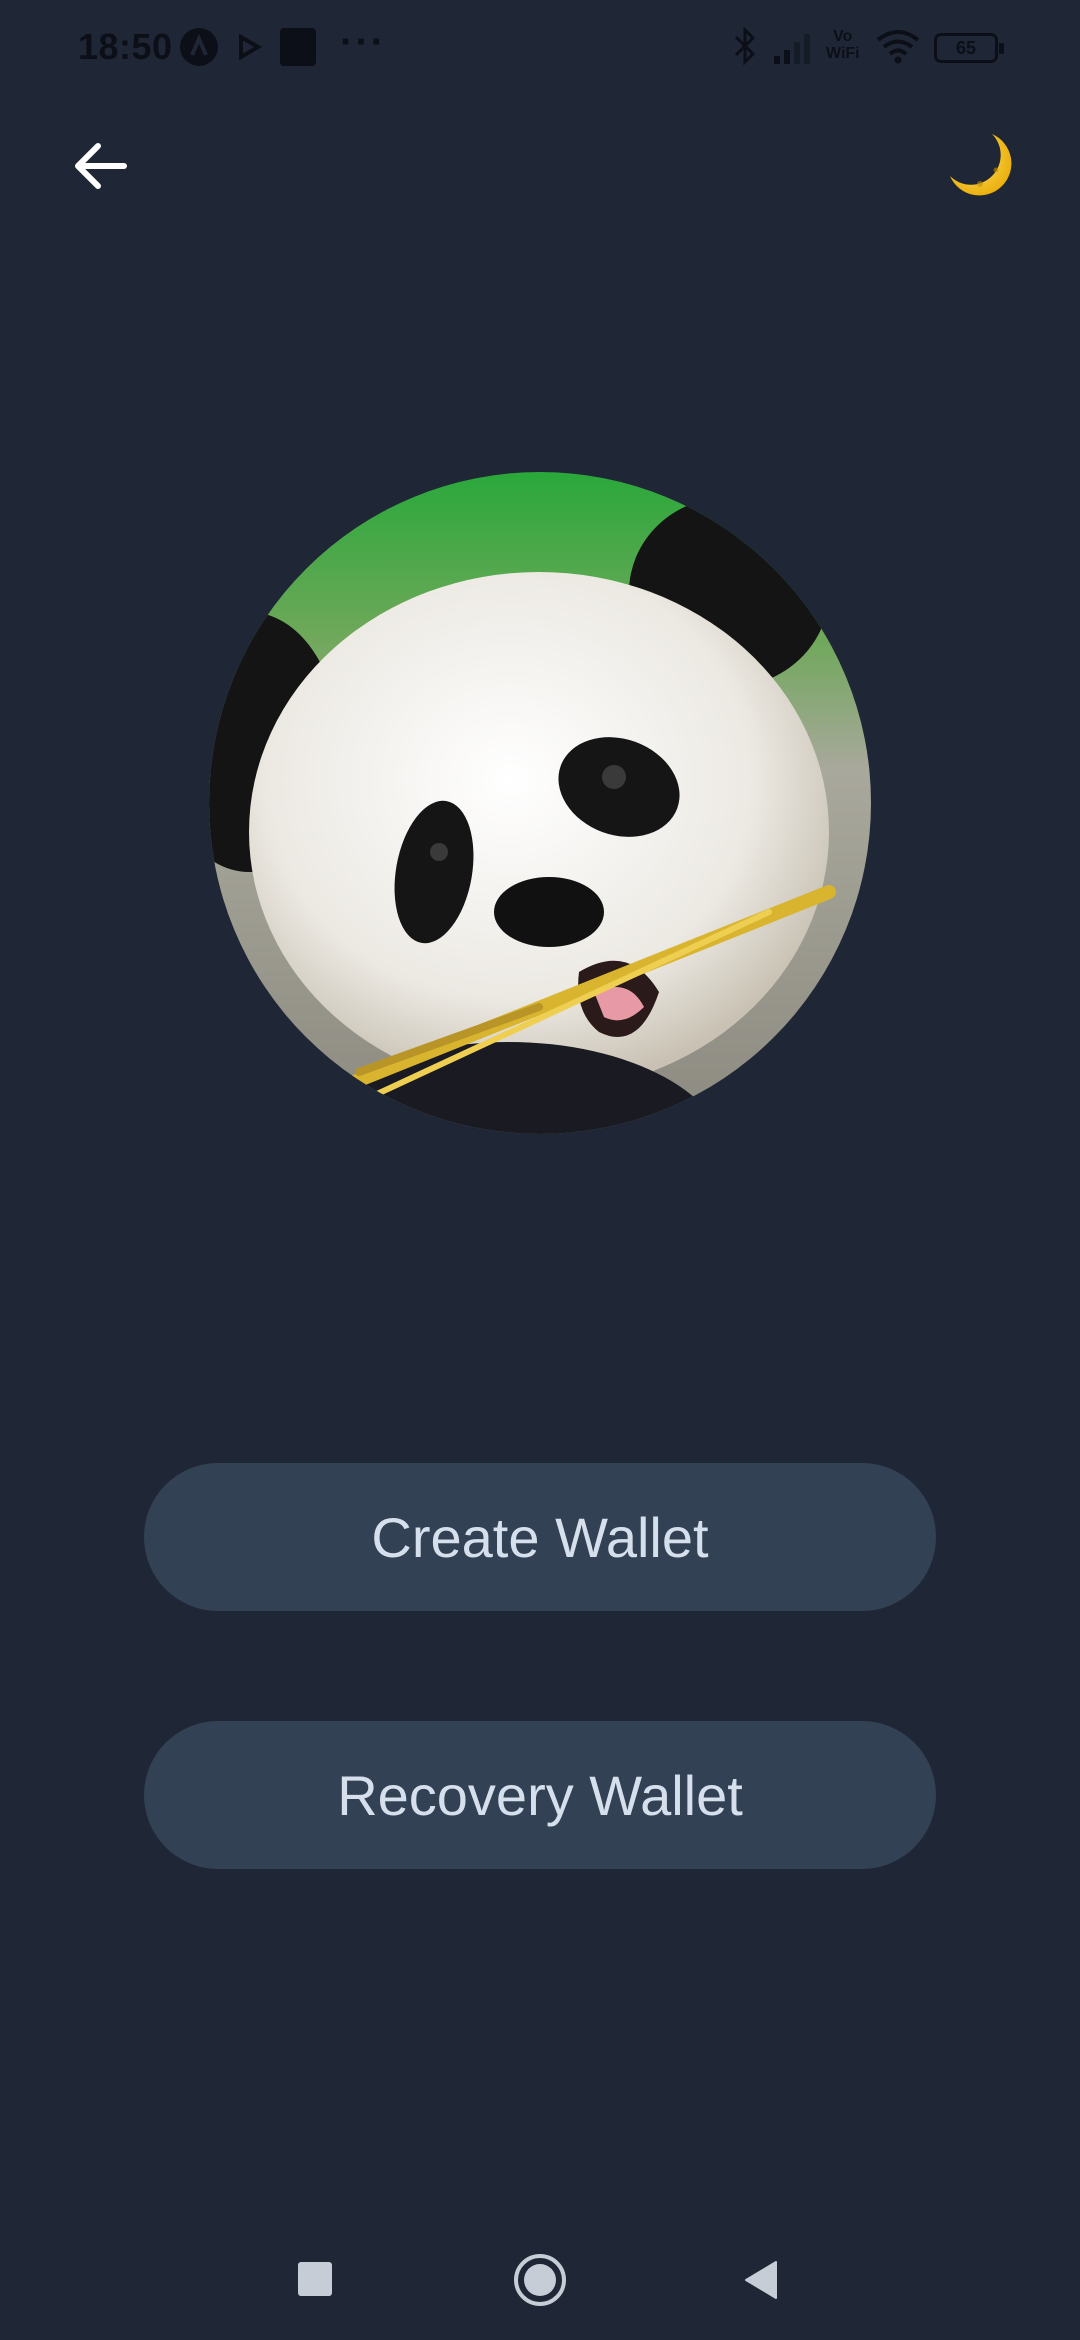 The width and height of the screenshot is (1080, 2340). I want to click on status-time: 18:50, so click(125, 46).